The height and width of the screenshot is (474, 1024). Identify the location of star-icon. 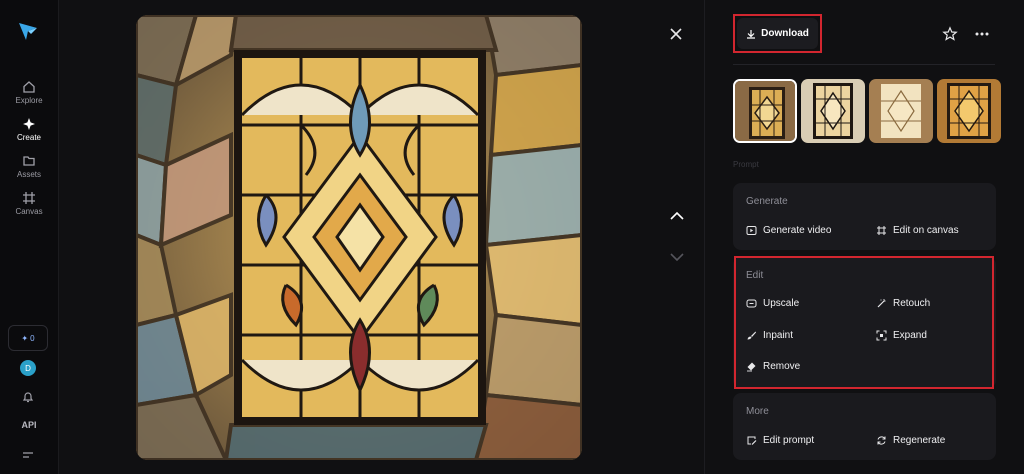
(950, 34).